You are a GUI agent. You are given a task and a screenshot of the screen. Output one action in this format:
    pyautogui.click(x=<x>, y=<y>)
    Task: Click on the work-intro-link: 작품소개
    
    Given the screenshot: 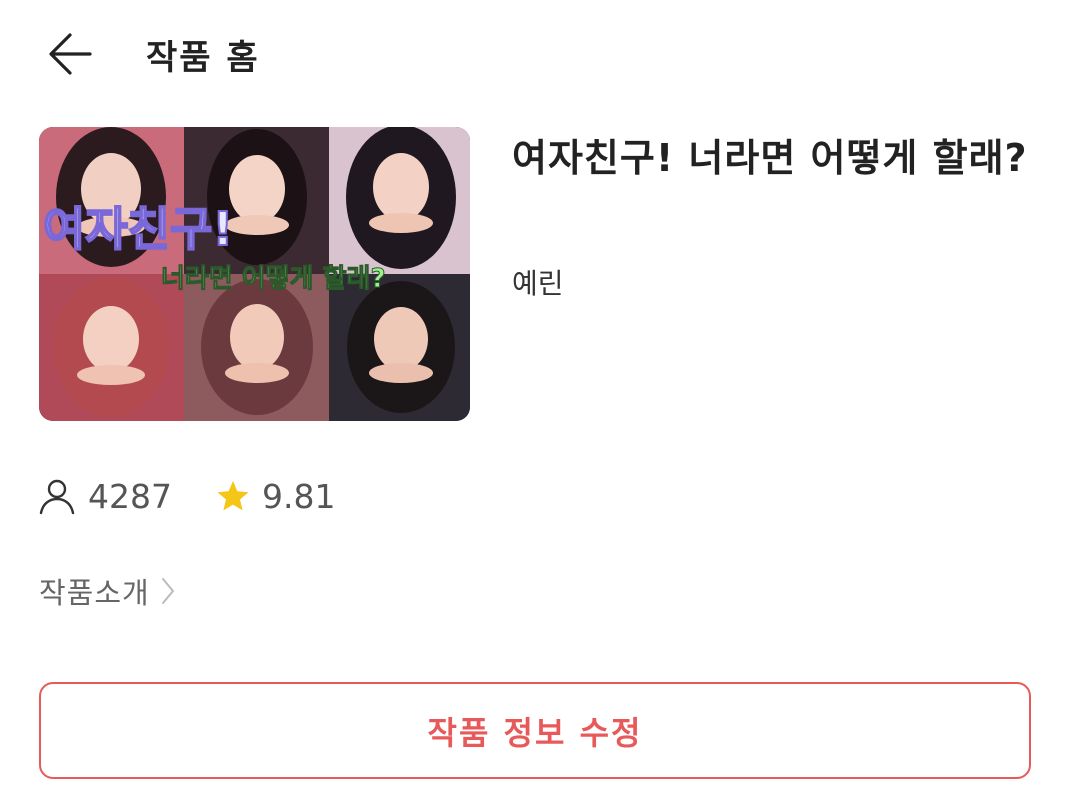 What is the action you would take?
    pyautogui.click(x=107, y=591)
    